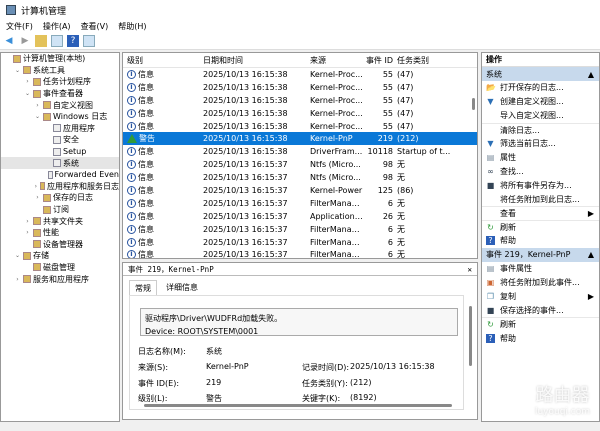  What do you see at coordinates (182, 288) in the screenshot?
I see `tab-details: 详细信息` at bounding box center [182, 288].